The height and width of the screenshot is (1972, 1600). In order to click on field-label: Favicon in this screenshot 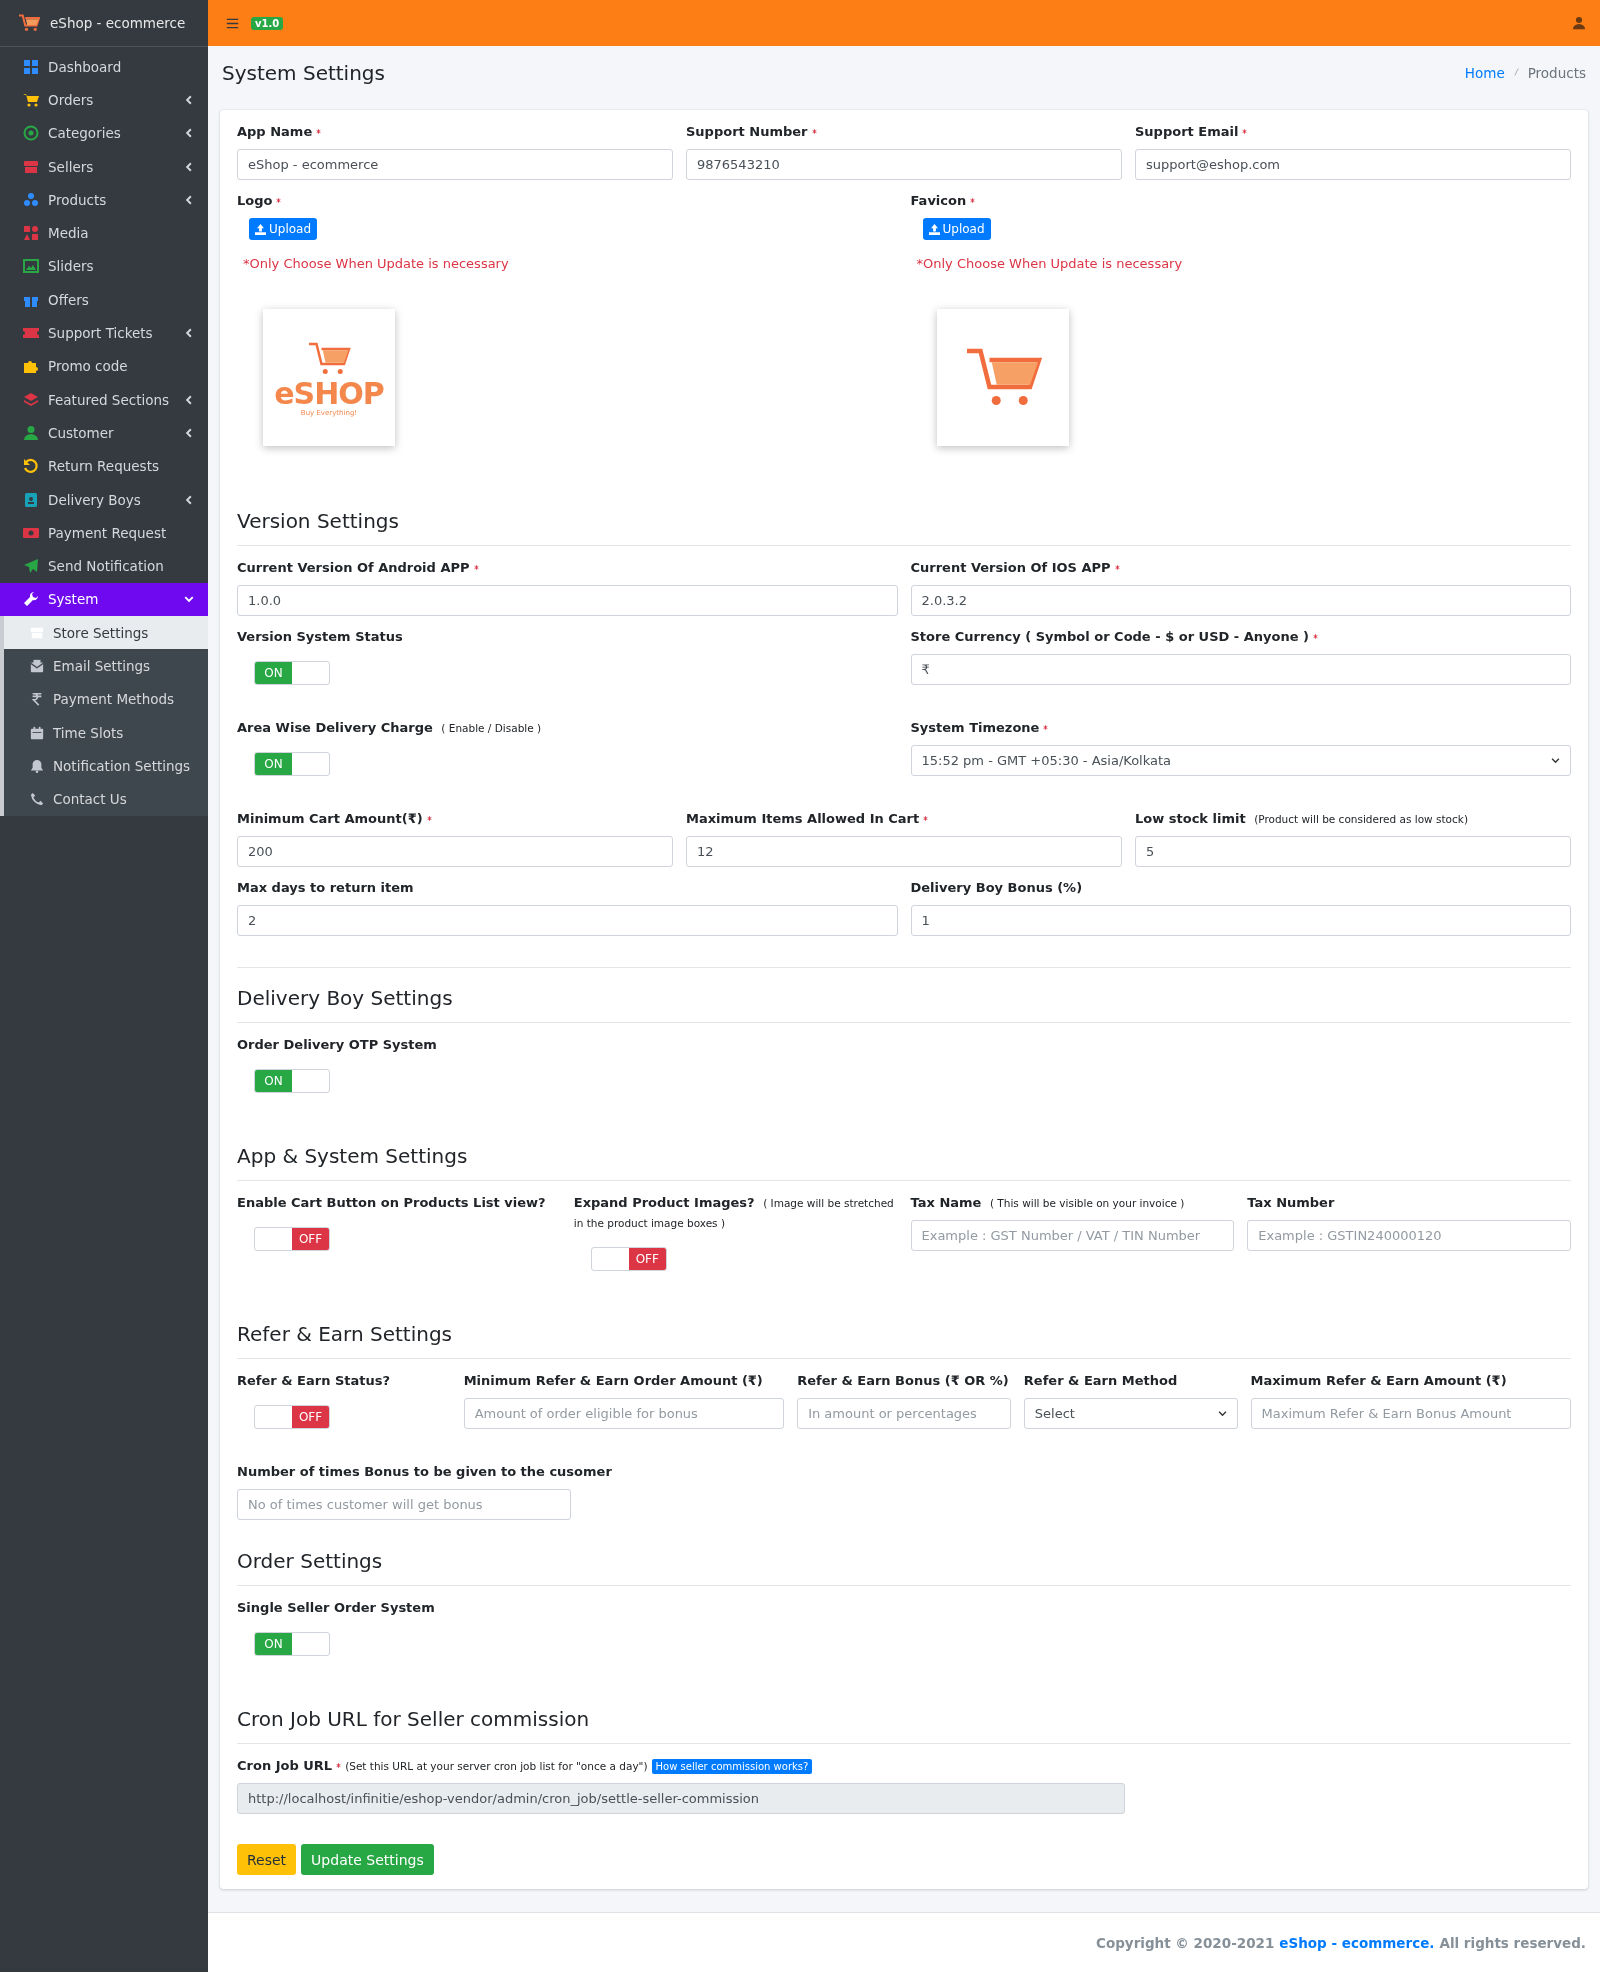, I will do `click(938, 200)`.